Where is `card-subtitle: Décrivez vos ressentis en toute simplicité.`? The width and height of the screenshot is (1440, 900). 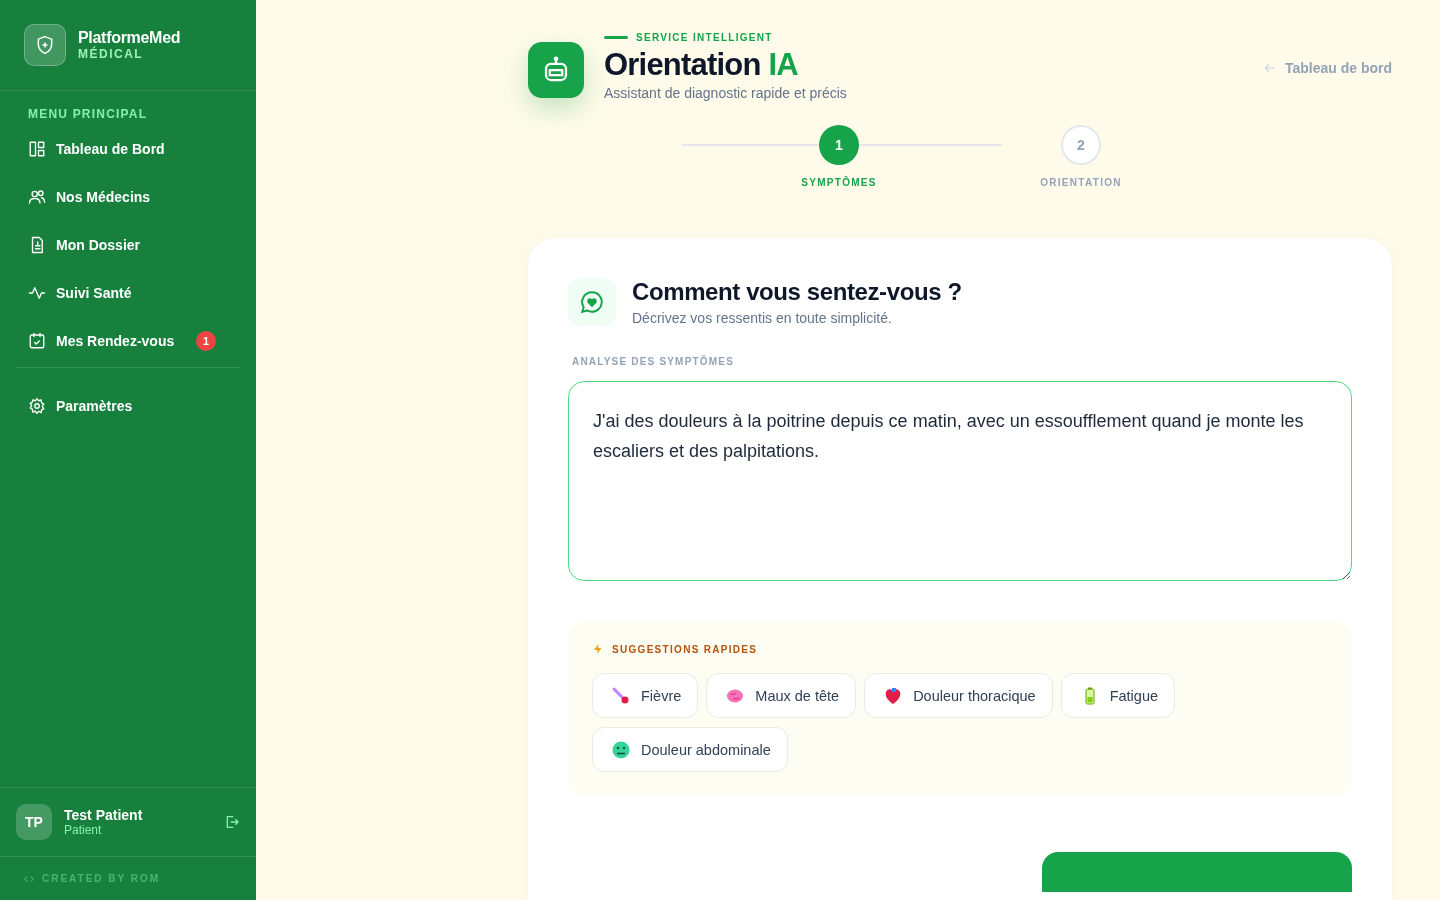 card-subtitle: Décrivez vos ressentis en toute simplicité. is located at coordinates (762, 318).